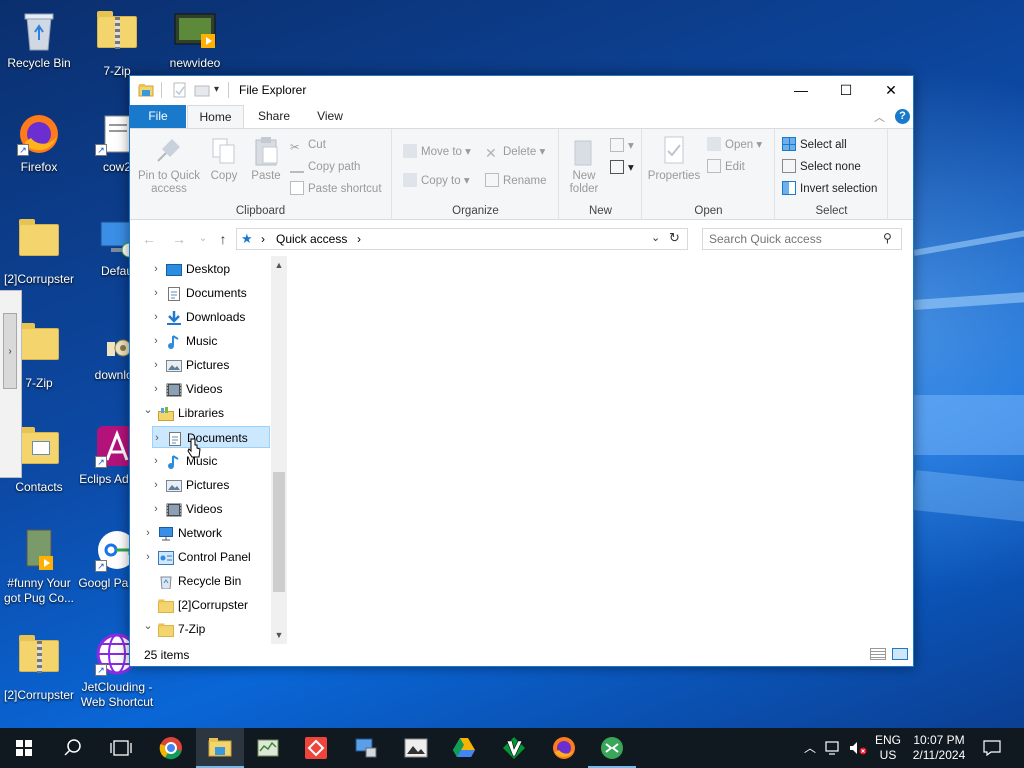 The image size is (1024, 768). I want to click on pin-to-quick-access-button: Pin to Quick access, so click(169, 165).